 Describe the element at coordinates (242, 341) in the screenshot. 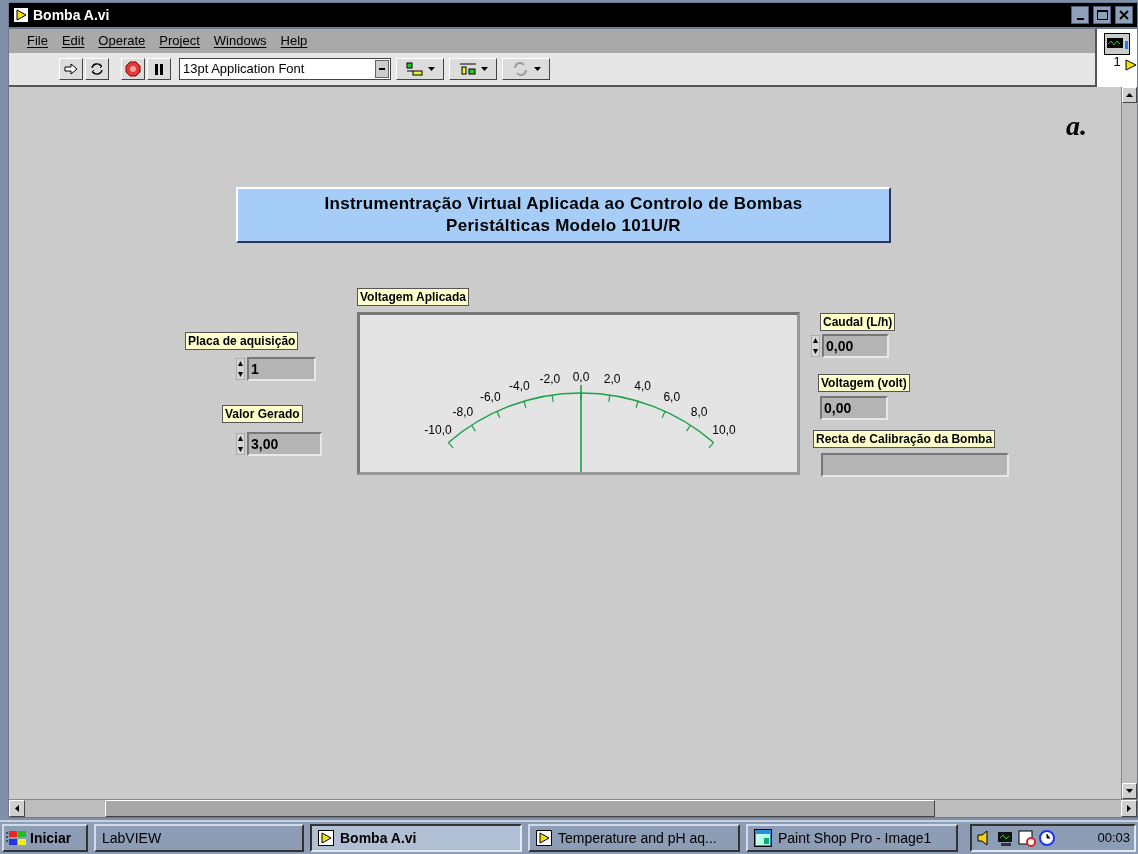

I see `control-label: Placa de aquisição` at that location.